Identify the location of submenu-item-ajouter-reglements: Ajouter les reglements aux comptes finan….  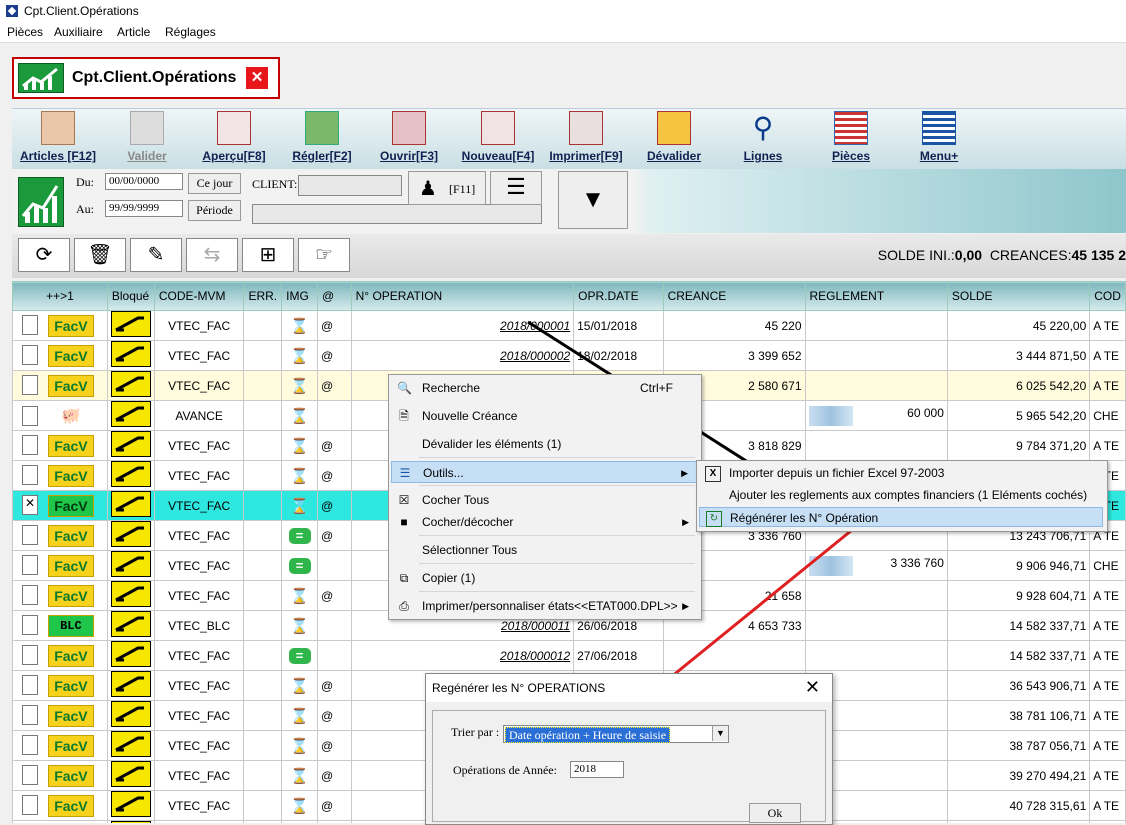
(901, 495).